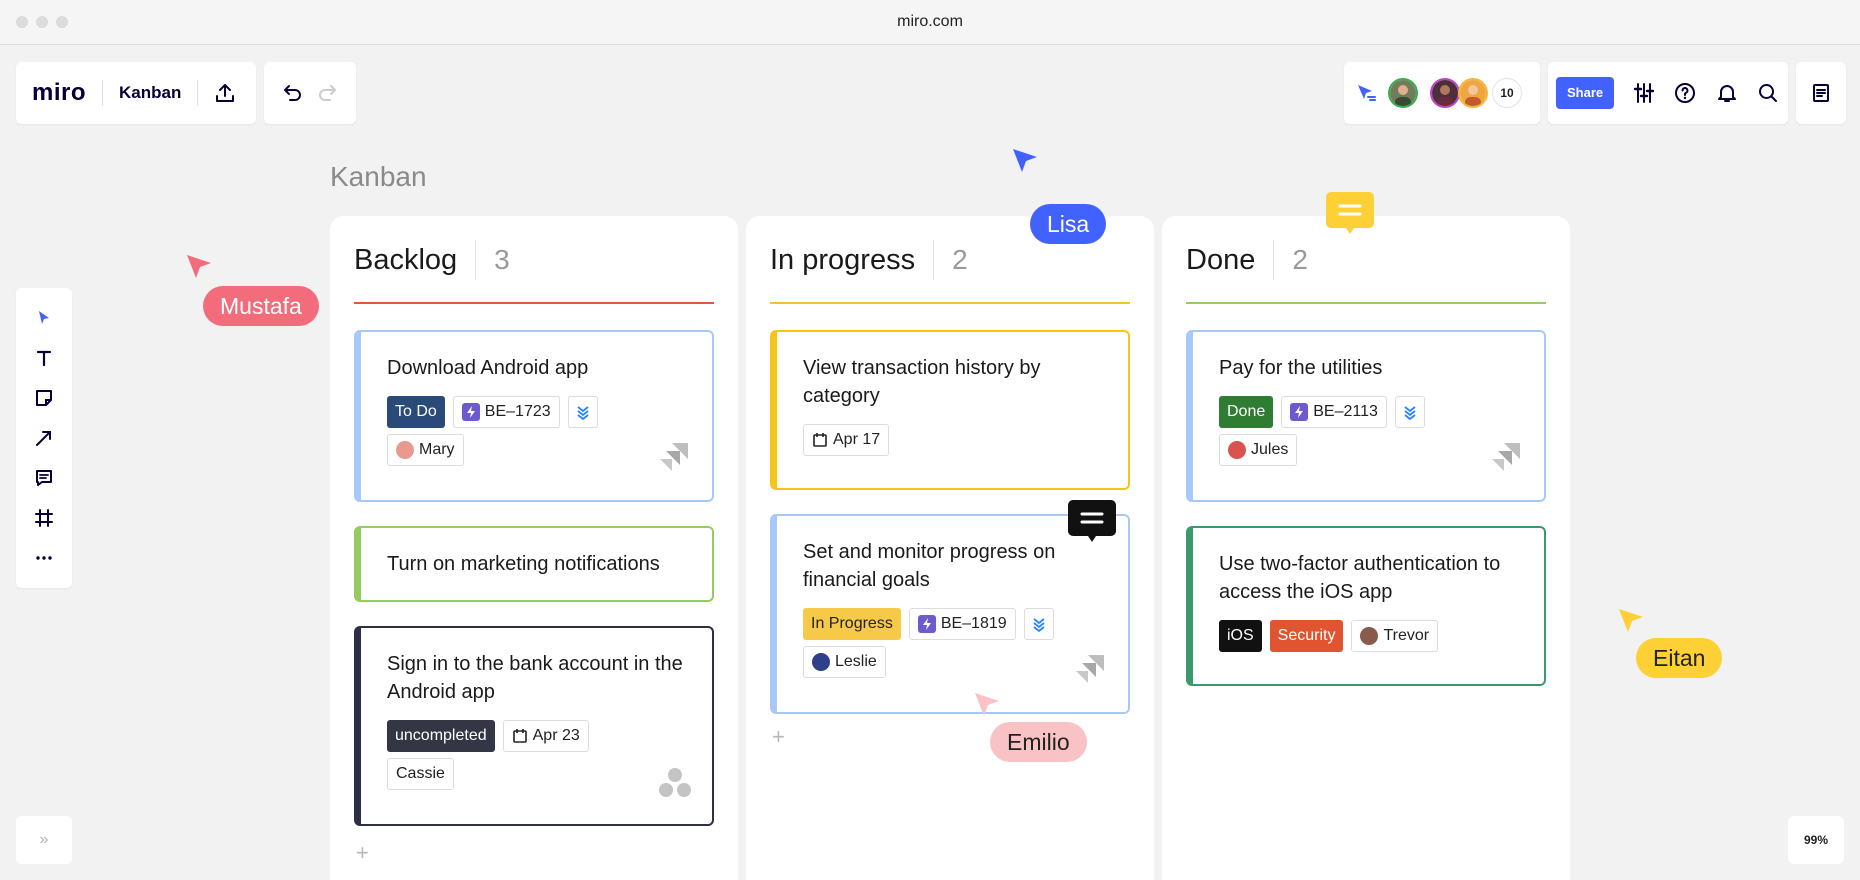  Describe the element at coordinates (44, 478) in the screenshot. I see `comment-tool-icon` at that location.